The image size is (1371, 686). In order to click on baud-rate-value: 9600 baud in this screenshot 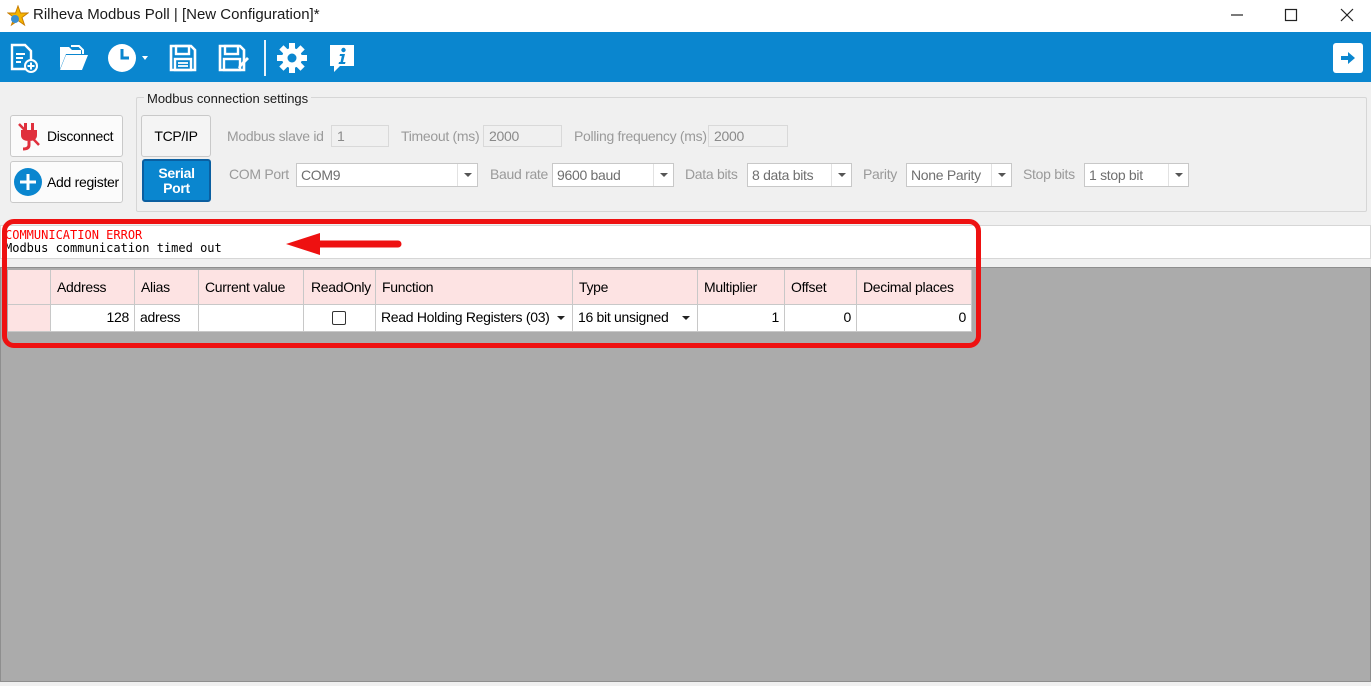, I will do `click(589, 175)`.